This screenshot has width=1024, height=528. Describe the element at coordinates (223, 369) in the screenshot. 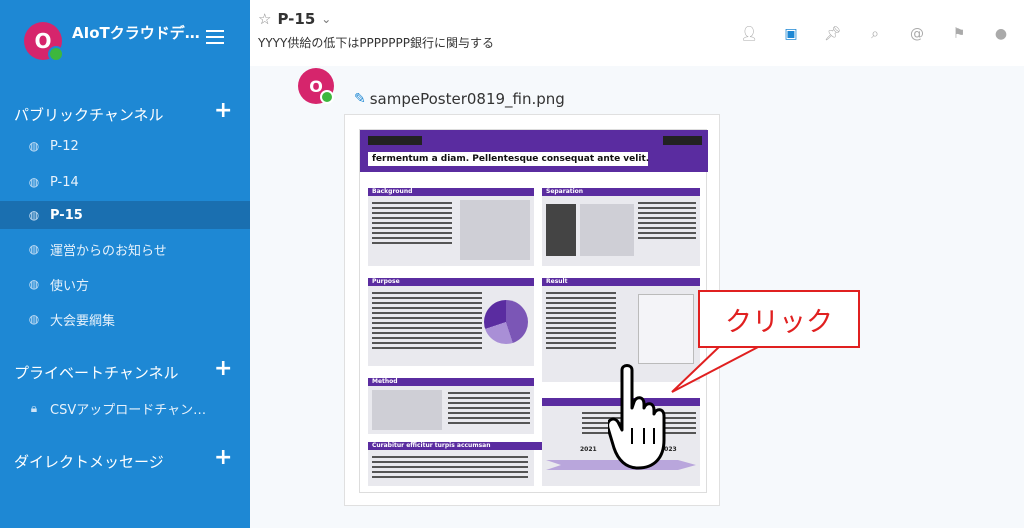

I see `add-private-channel-button: +` at that location.